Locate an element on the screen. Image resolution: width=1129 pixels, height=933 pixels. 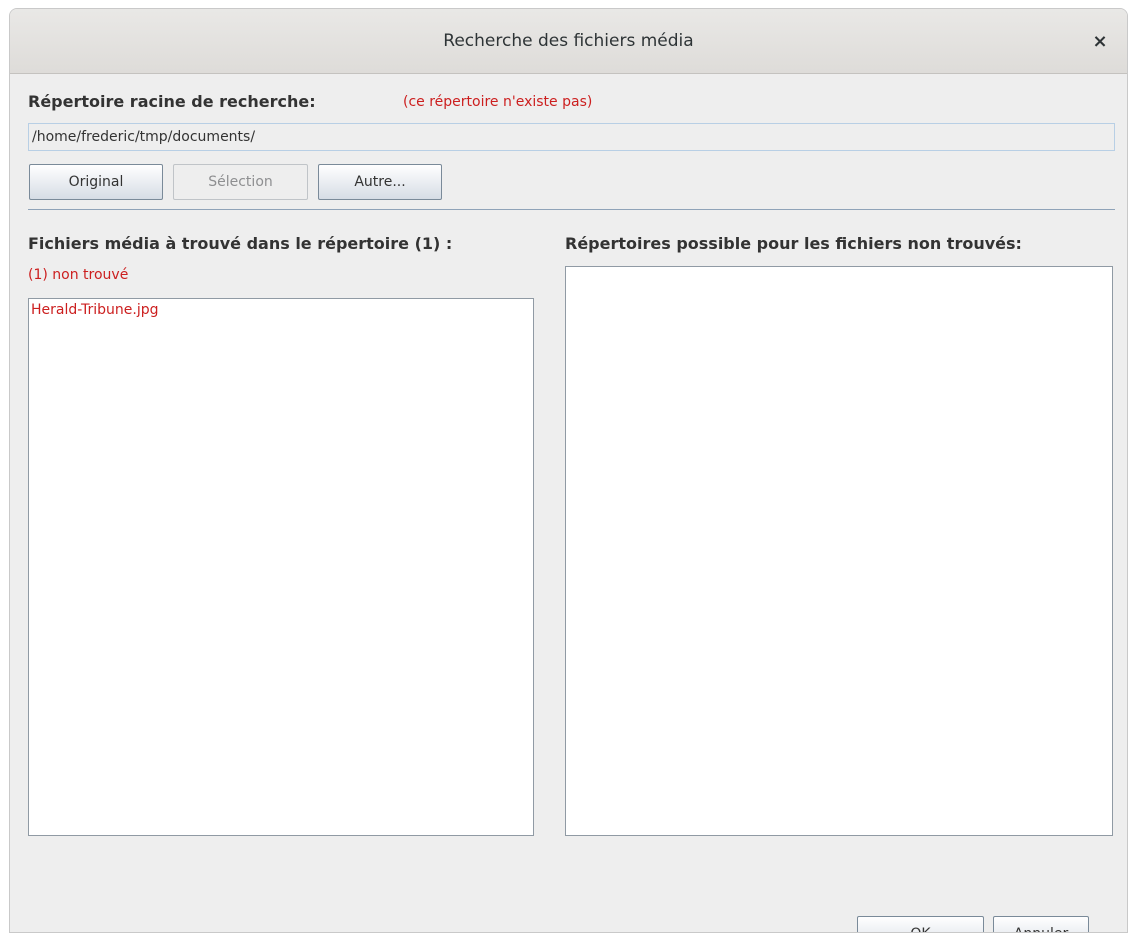
close-icon: × is located at coordinates (1100, 42).